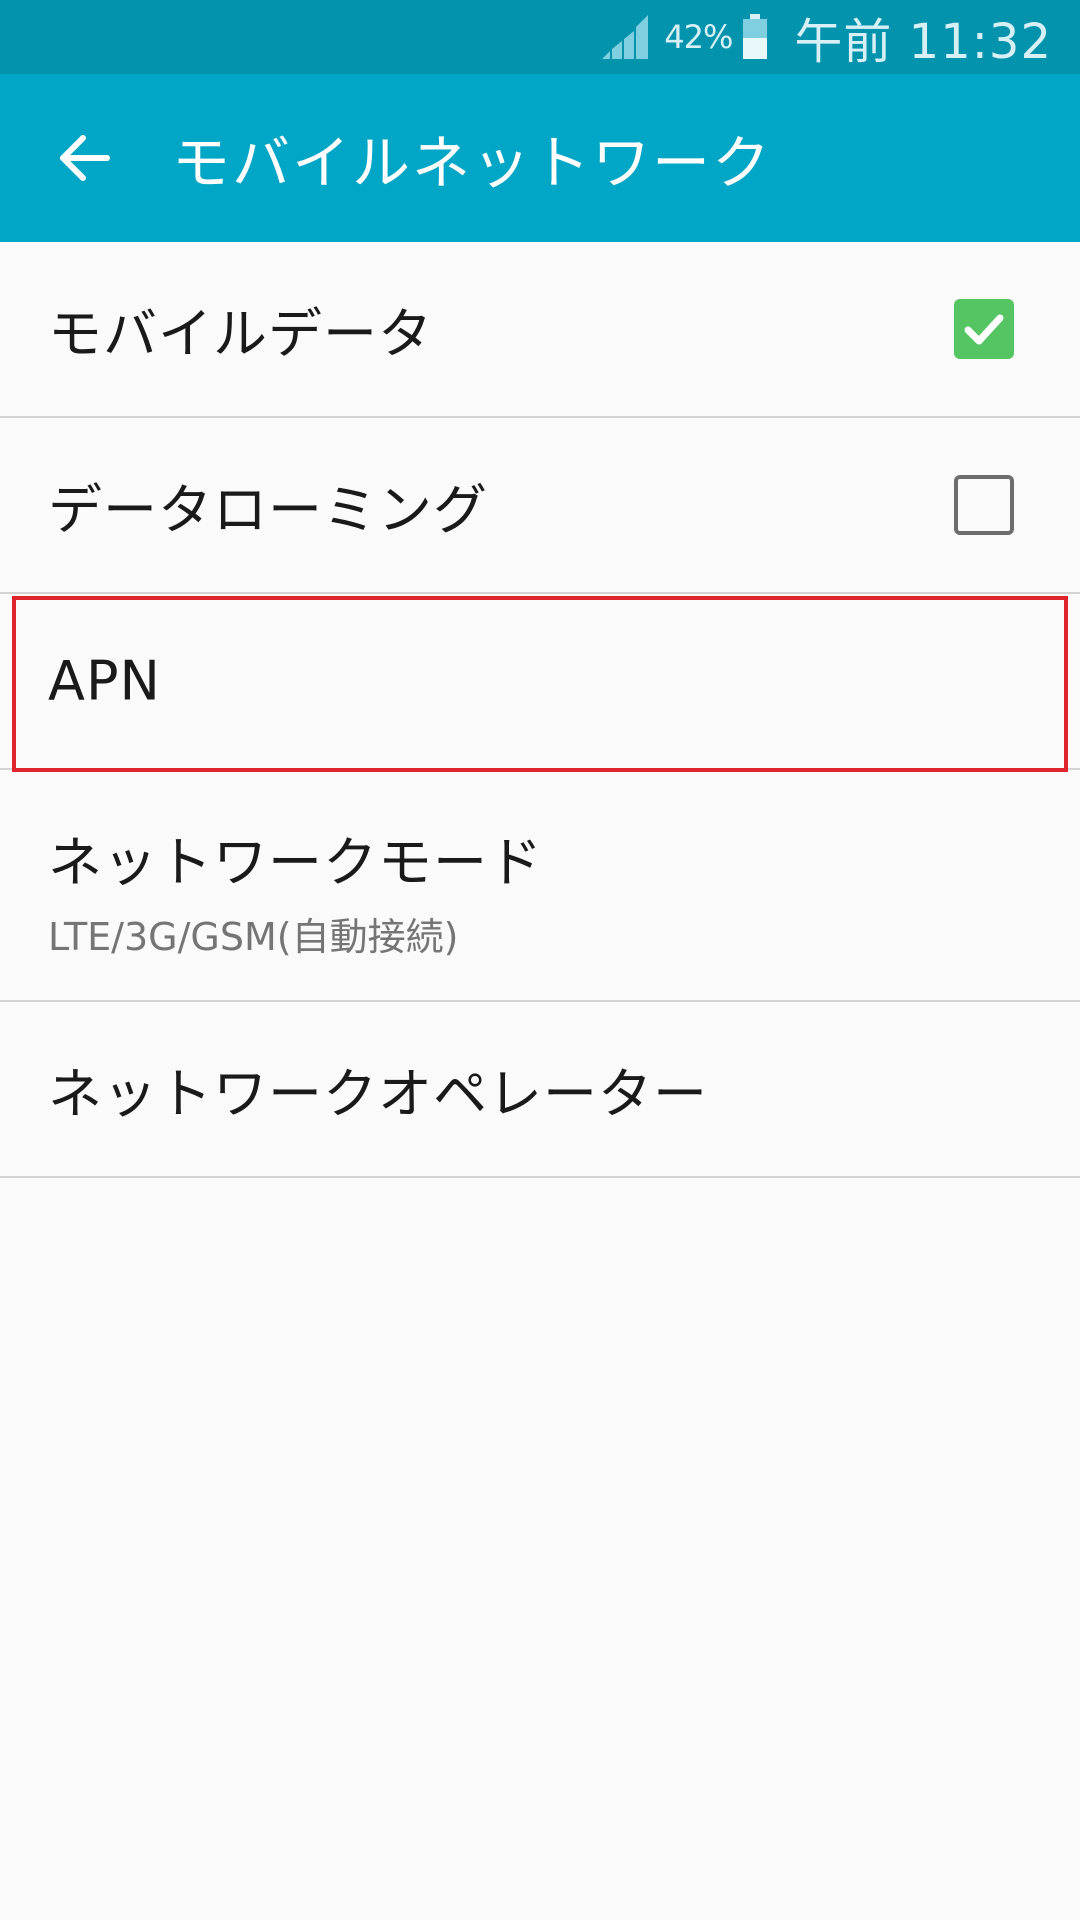 The height and width of the screenshot is (1920, 1080). I want to click on network-operator-label: ネットワークオペレーター, so click(378, 1094).